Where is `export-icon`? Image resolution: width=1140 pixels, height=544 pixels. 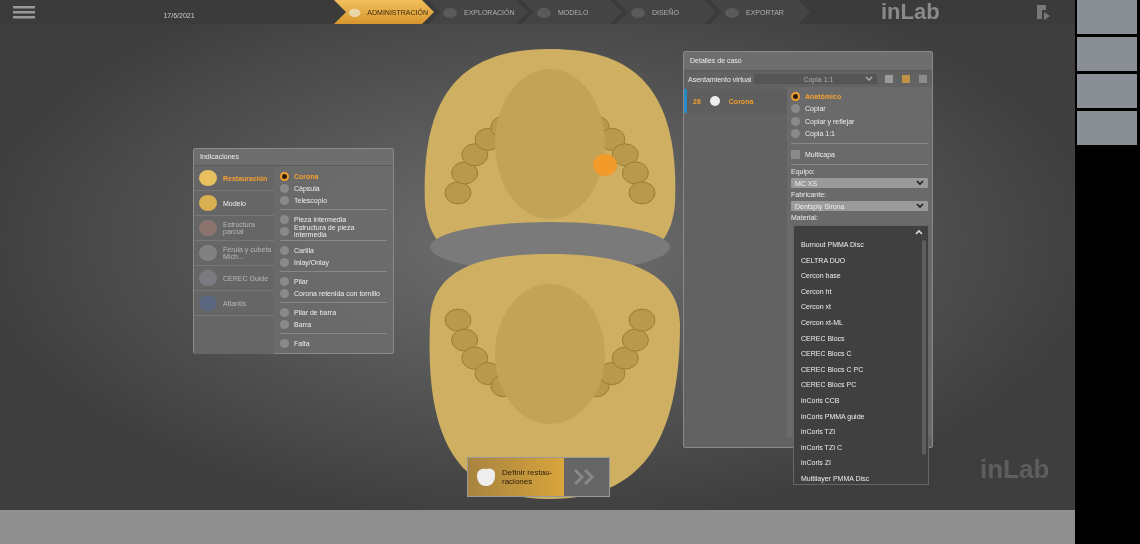
export-icon is located at coordinates (1042, 12).